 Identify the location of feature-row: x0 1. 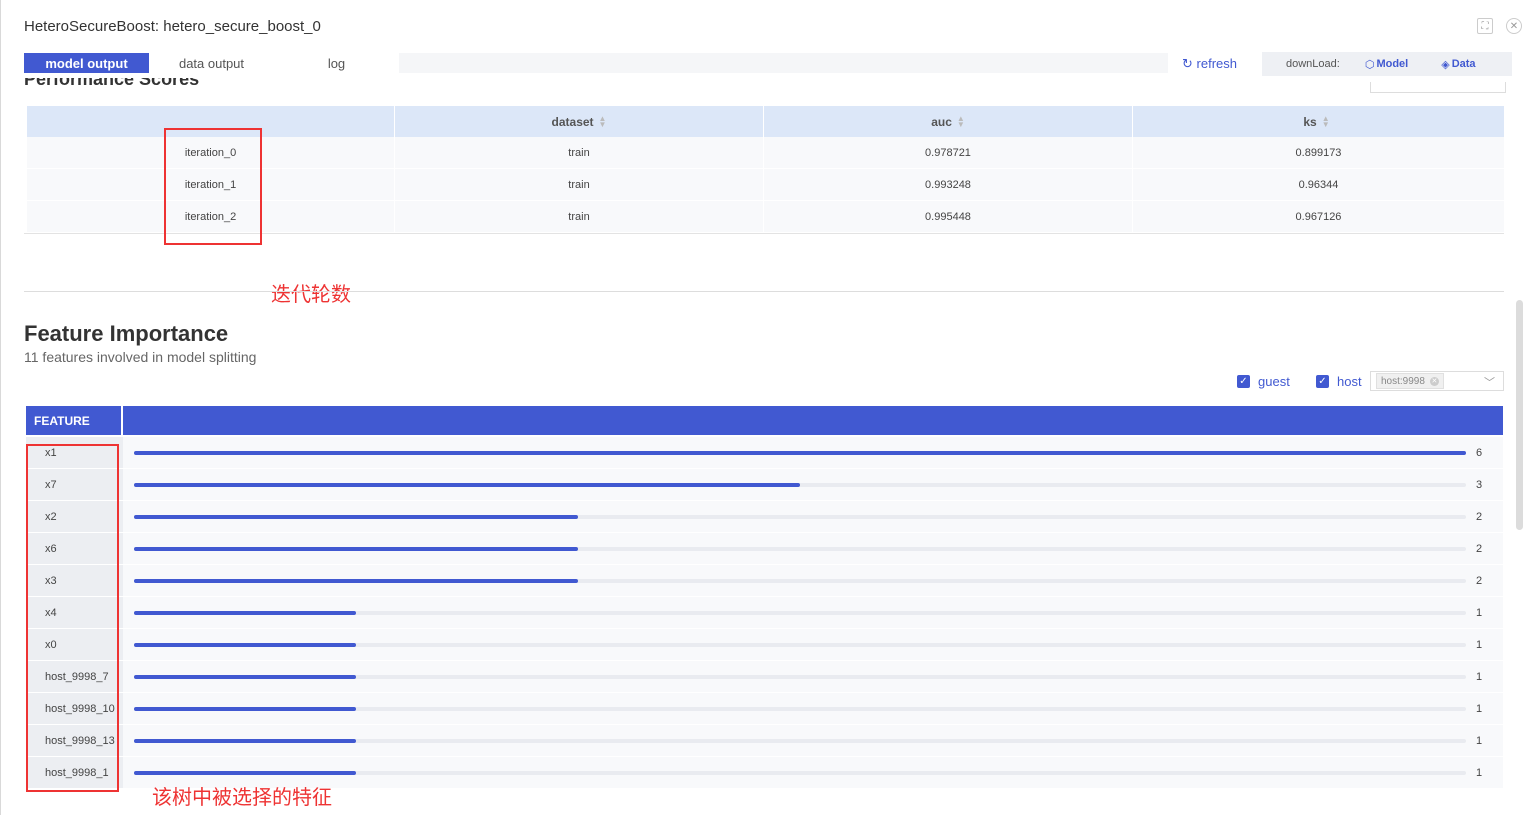
(764, 645).